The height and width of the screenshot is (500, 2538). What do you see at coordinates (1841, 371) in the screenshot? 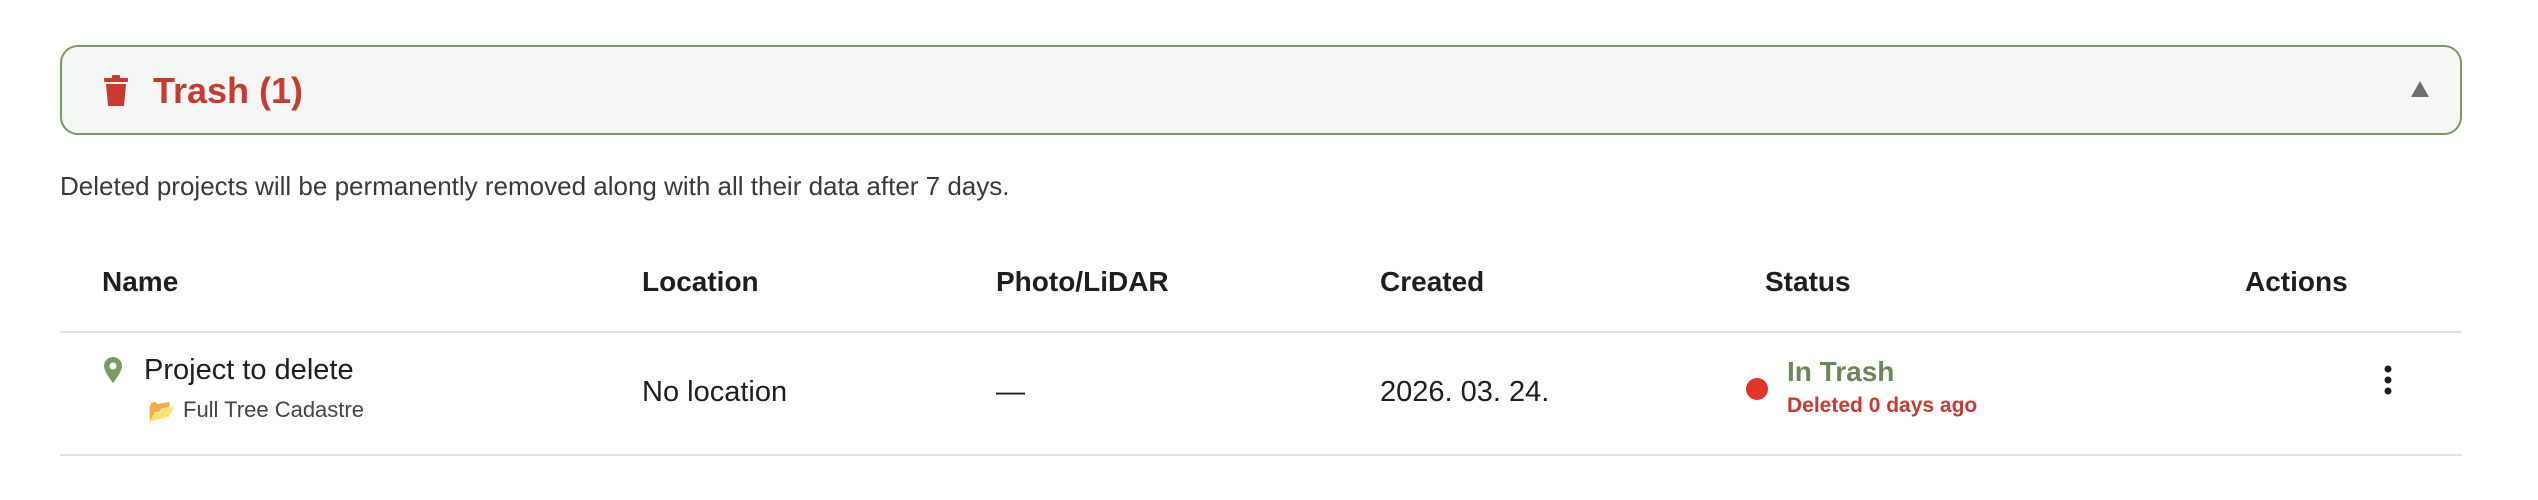
I see `status-label: In Trash` at bounding box center [1841, 371].